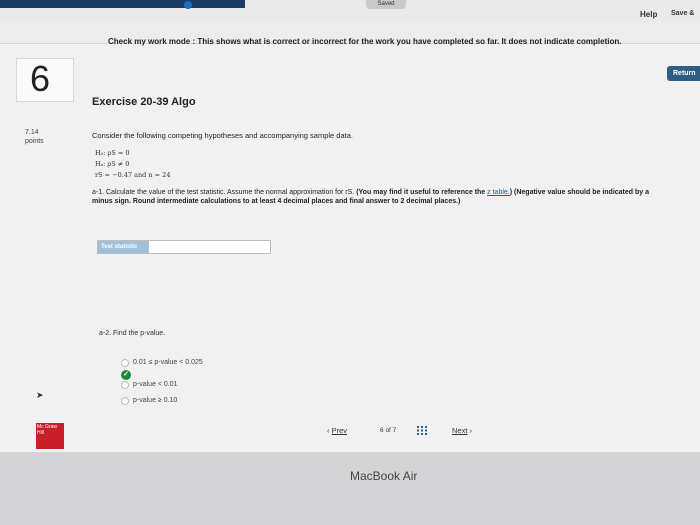  I want to click on mcgraw-hill-logo: Mc Graw Hill, so click(50, 436).